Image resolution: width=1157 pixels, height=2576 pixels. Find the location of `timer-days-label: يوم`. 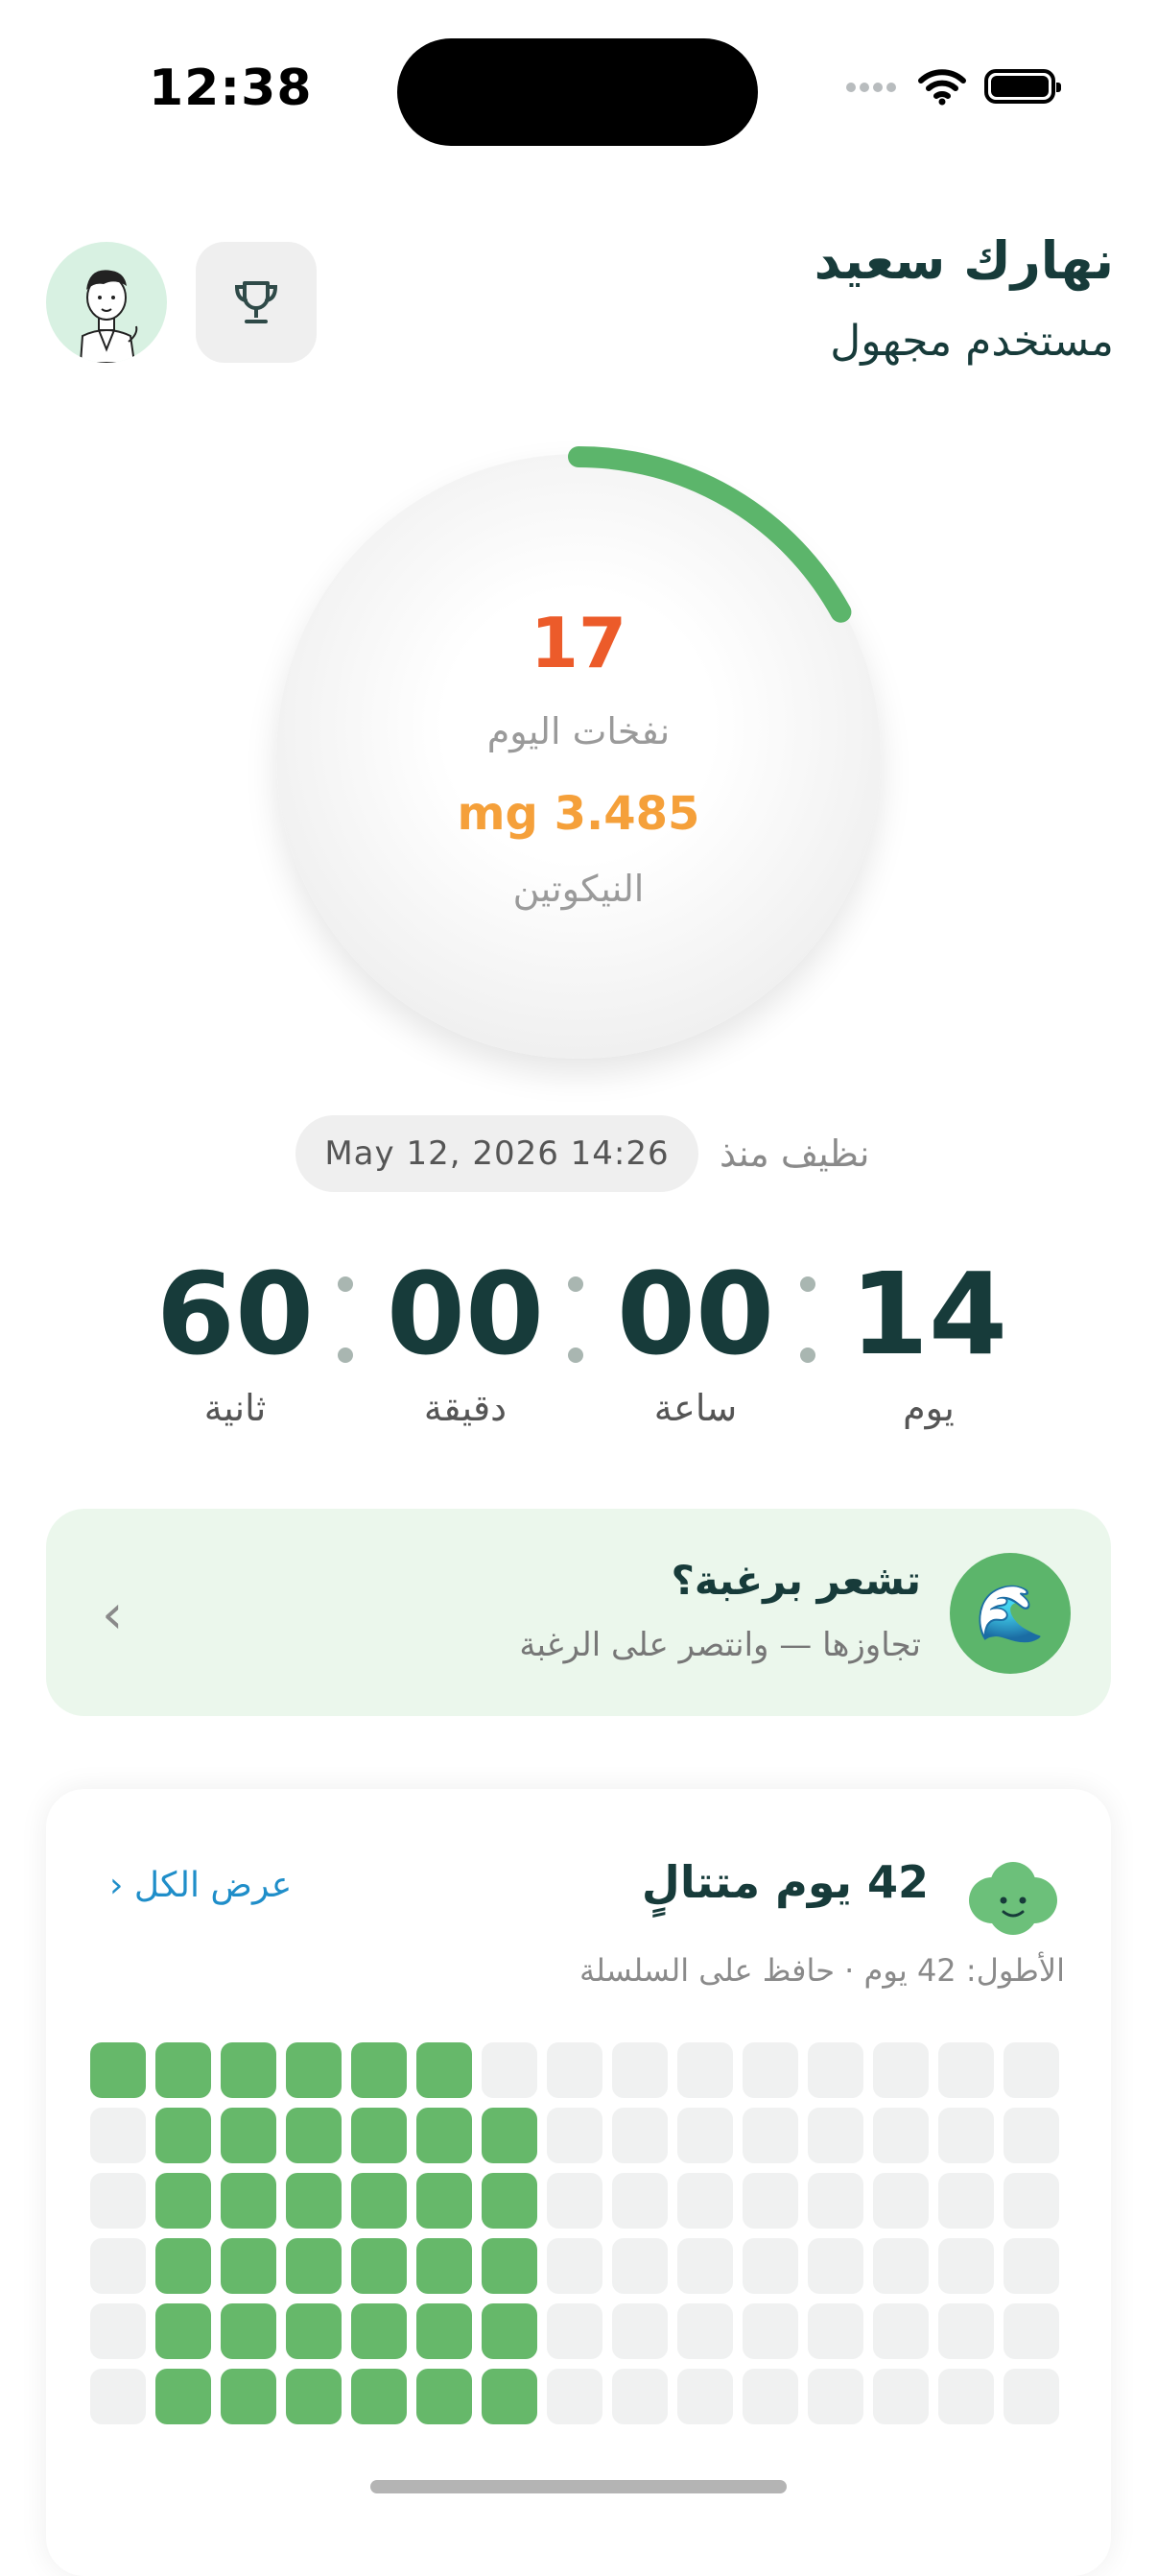

timer-days-label: يوم is located at coordinates (929, 1408).